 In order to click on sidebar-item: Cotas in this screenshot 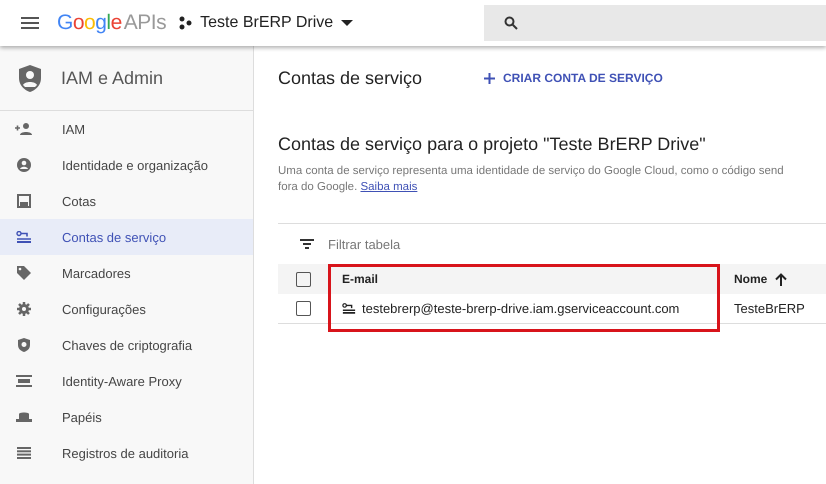, I will do `click(126, 201)`.